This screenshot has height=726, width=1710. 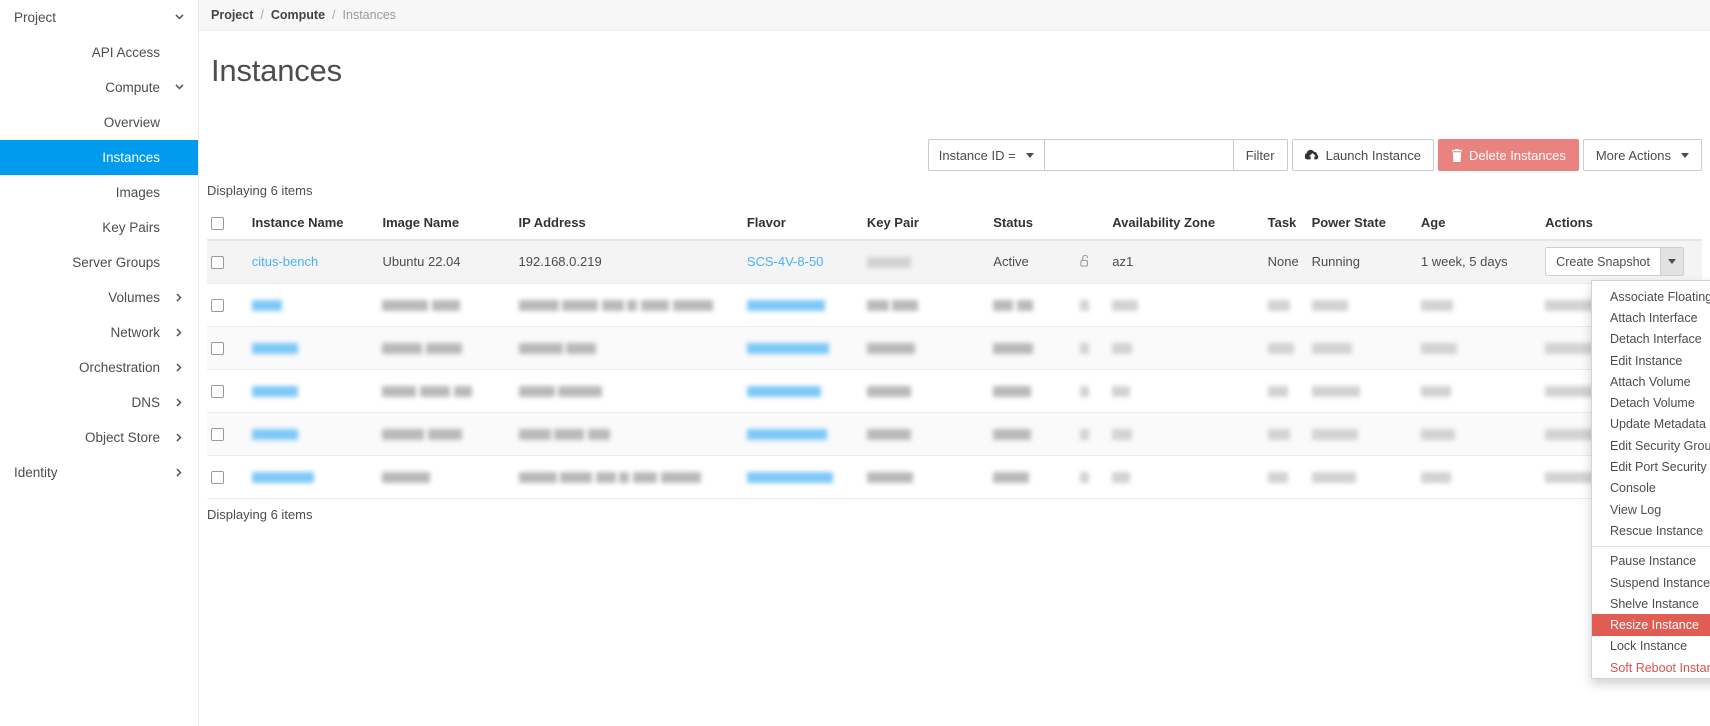 What do you see at coordinates (1651, 561) in the screenshot?
I see `menu-item-pause-instance: Pause Instance` at bounding box center [1651, 561].